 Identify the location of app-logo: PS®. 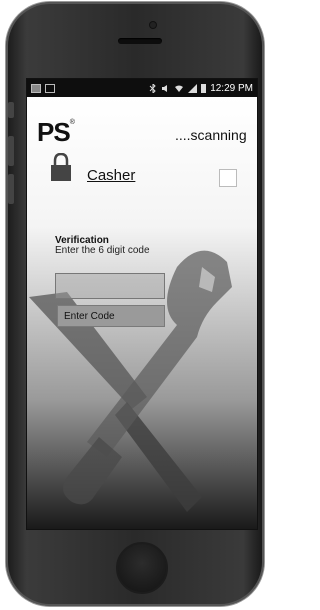
(56, 132).